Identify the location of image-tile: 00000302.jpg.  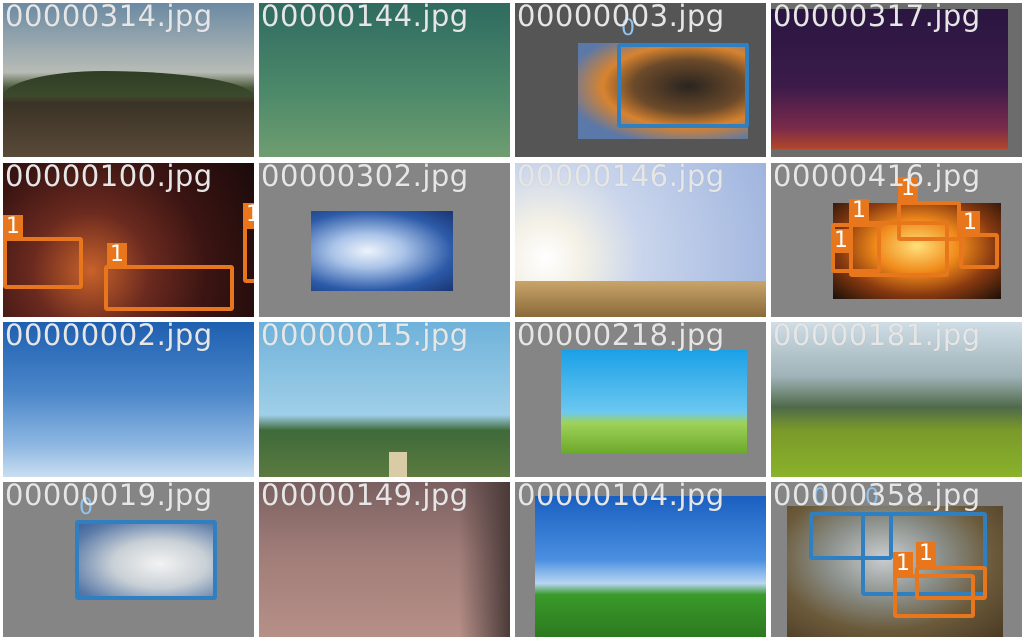
(384, 240).